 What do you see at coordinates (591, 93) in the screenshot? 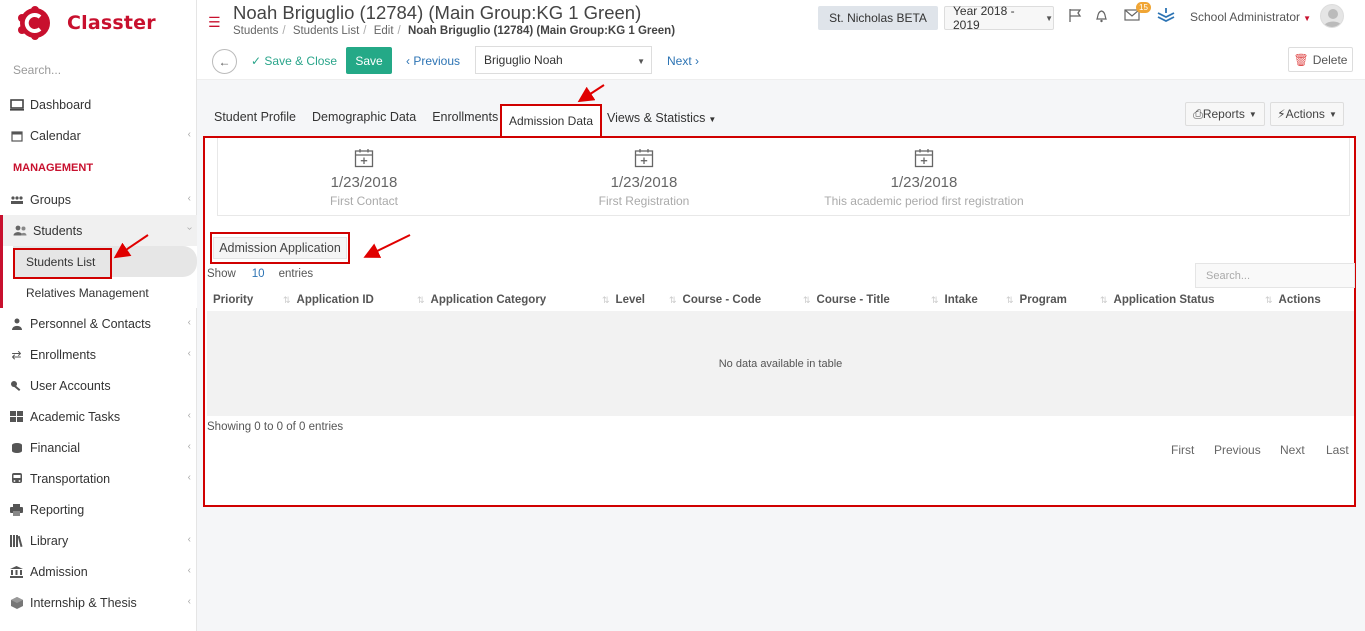
I see `arrow-admission-data` at bounding box center [591, 93].